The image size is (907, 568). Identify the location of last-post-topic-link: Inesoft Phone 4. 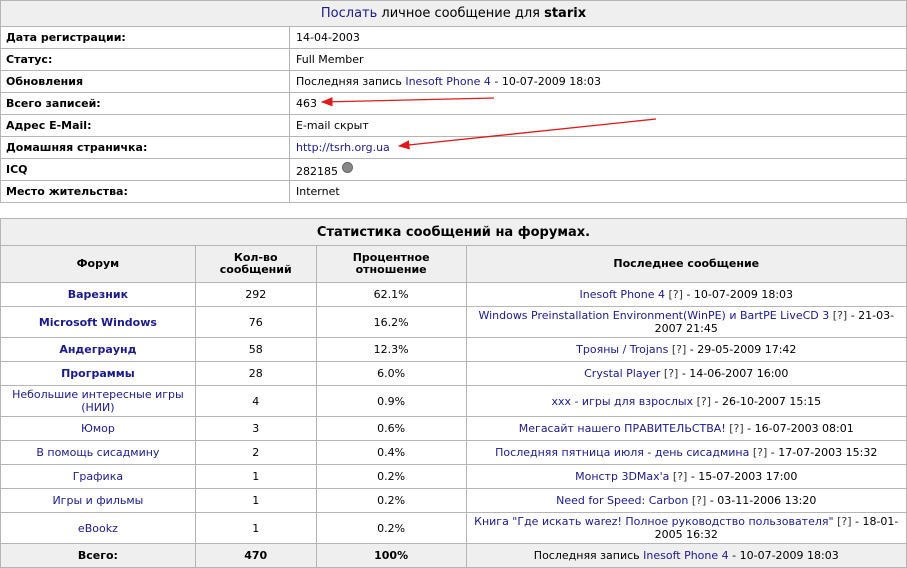
(623, 294).